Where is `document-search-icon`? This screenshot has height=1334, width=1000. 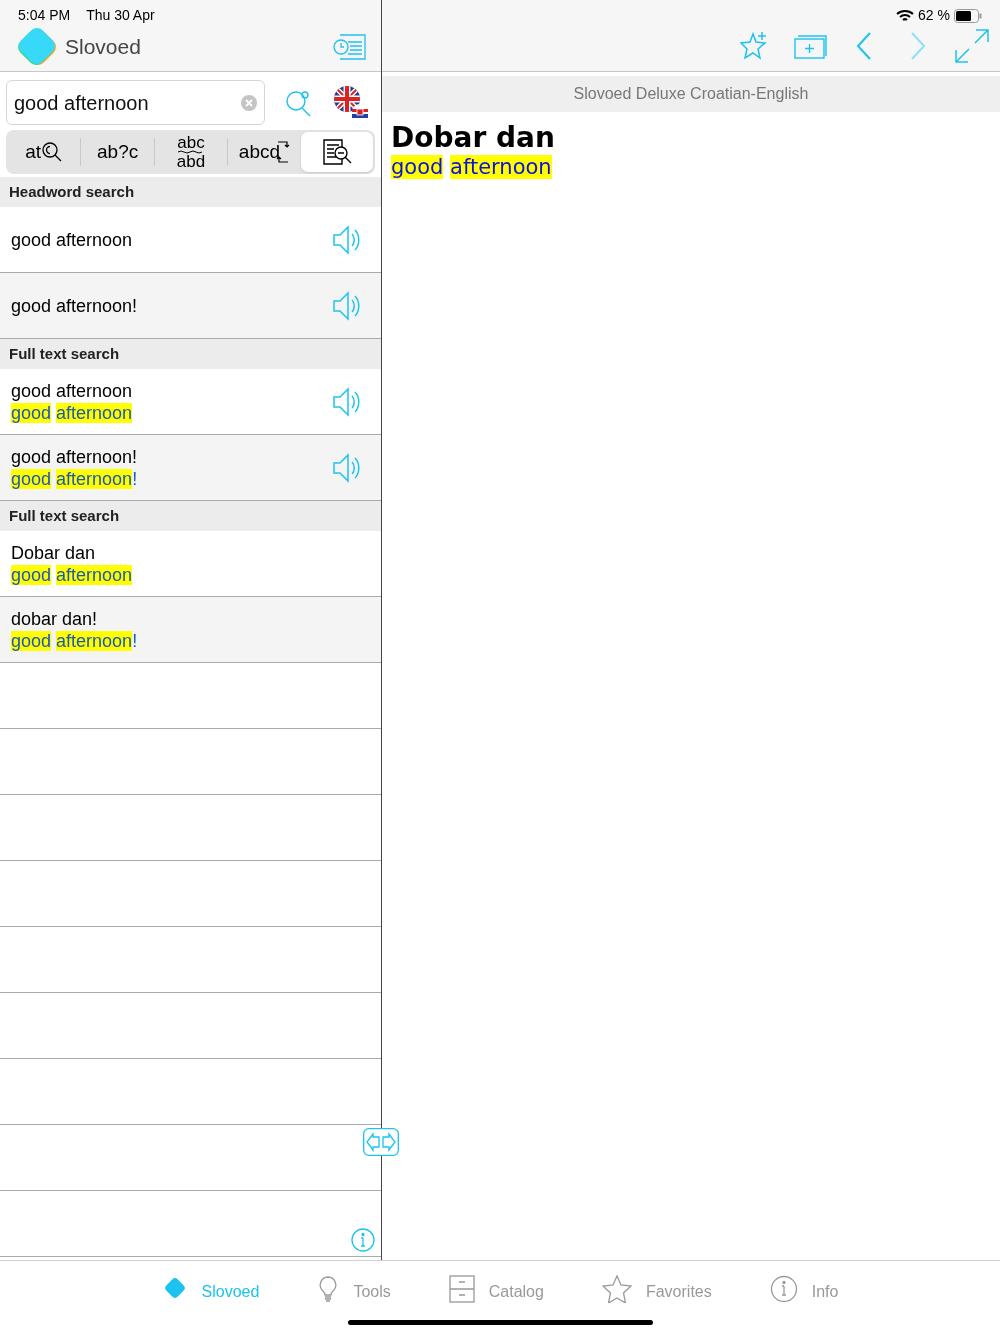 document-search-icon is located at coordinates (336, 152).